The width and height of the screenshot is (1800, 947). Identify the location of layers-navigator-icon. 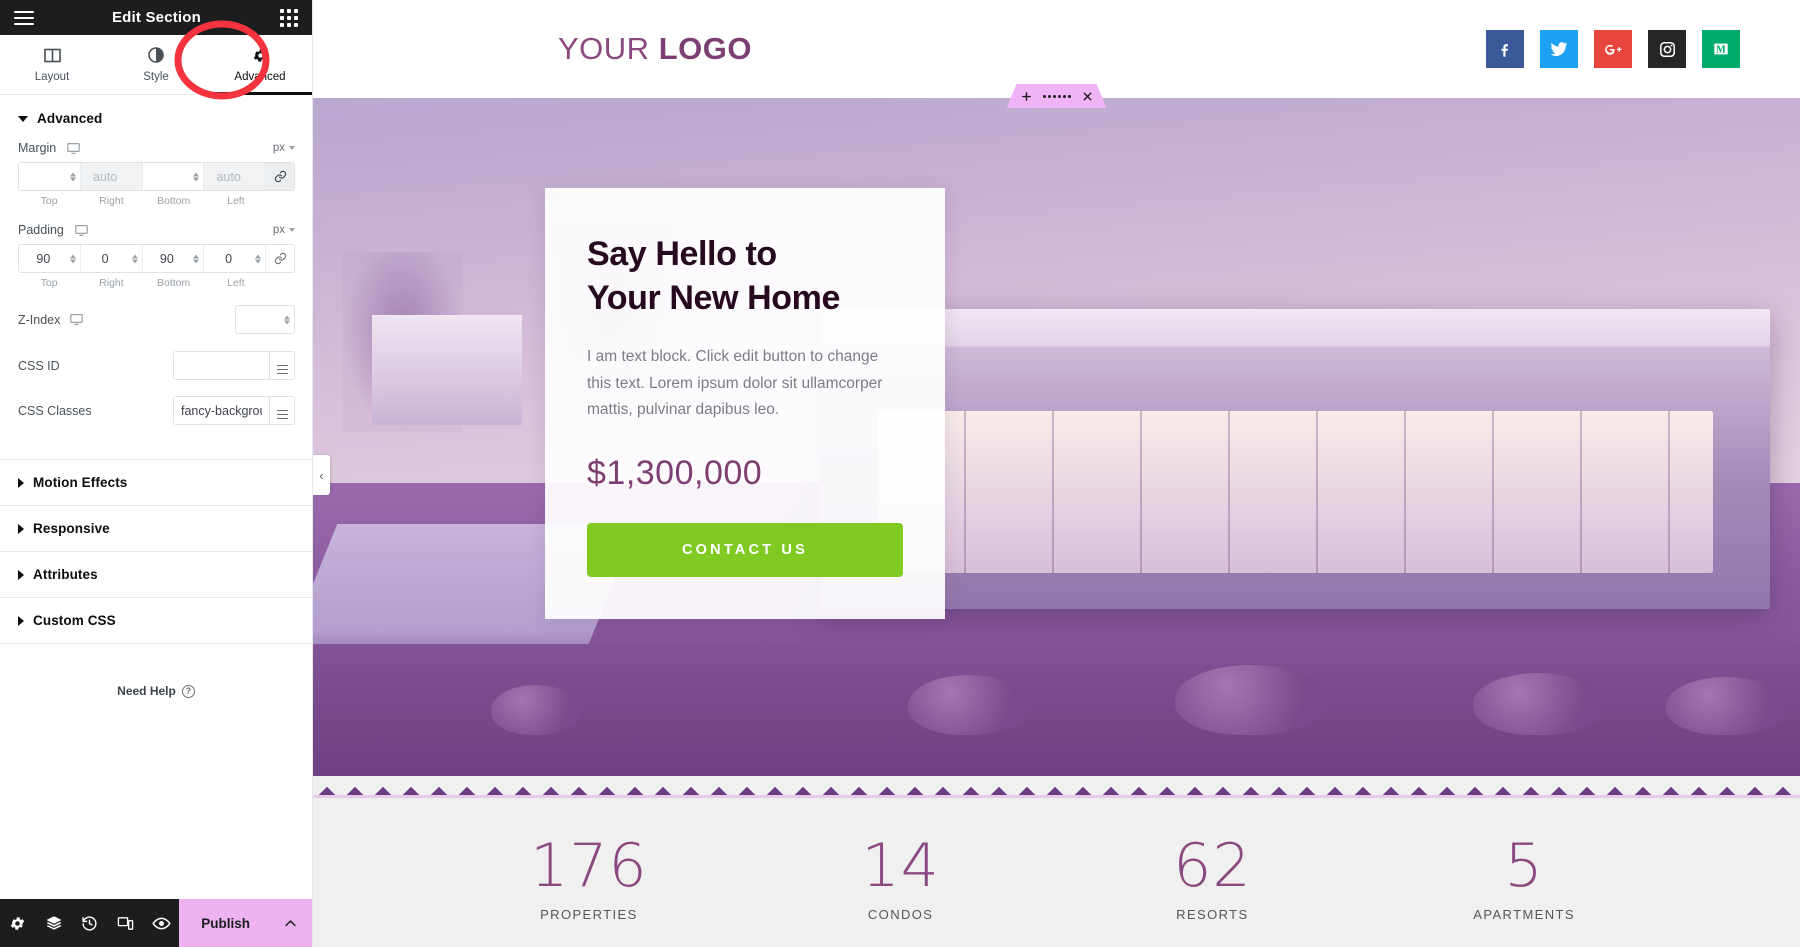
(54, 923).